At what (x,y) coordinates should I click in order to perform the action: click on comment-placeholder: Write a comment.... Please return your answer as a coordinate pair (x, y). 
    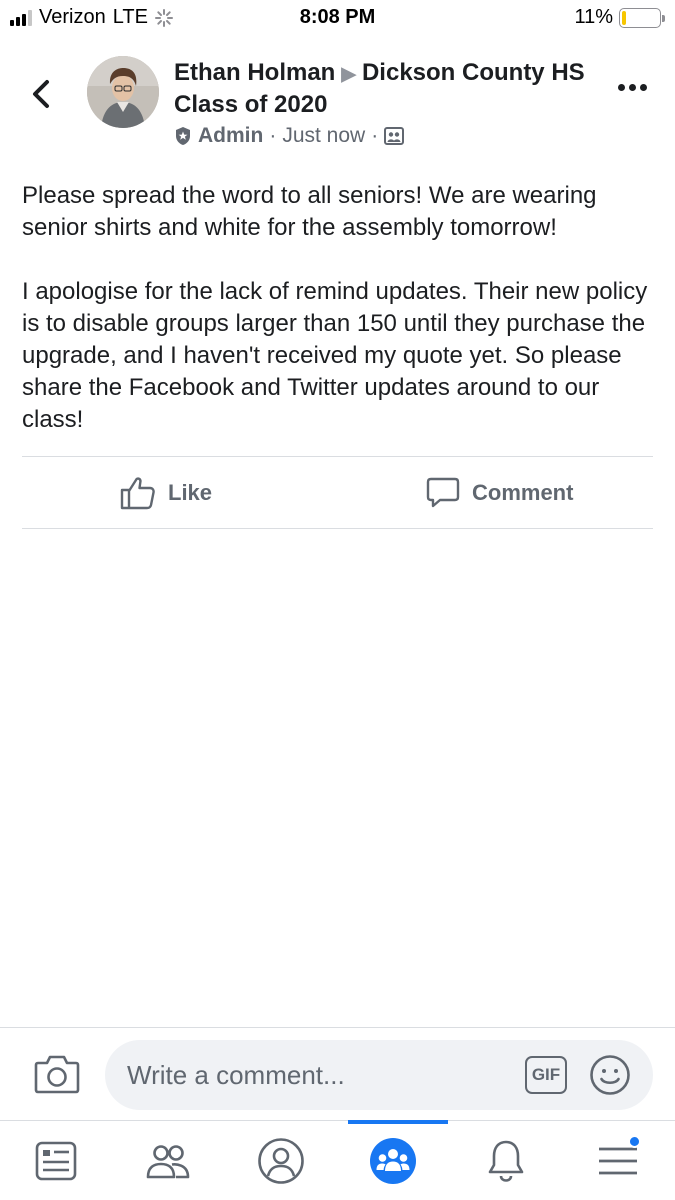
    Looking at the image, I should click on (236, 1075).